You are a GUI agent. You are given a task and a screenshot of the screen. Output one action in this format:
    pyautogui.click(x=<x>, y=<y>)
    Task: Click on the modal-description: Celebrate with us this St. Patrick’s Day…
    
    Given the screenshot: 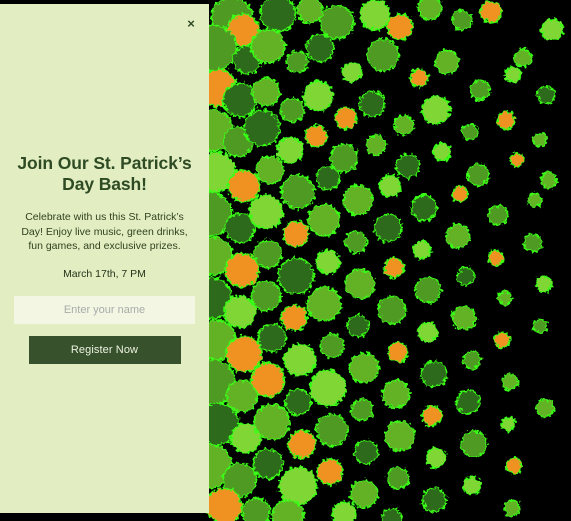 What is the action you would take?
    pyautogui.click(x=104, y=231)
    